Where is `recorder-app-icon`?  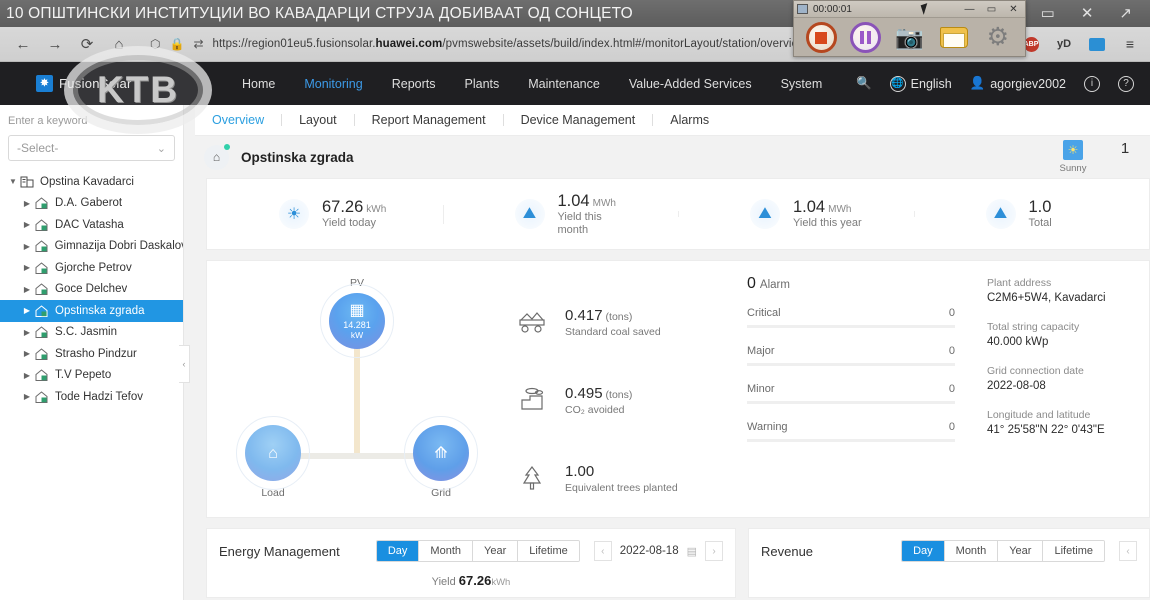 recorder-app-icon is located at coordinates (802, 9).